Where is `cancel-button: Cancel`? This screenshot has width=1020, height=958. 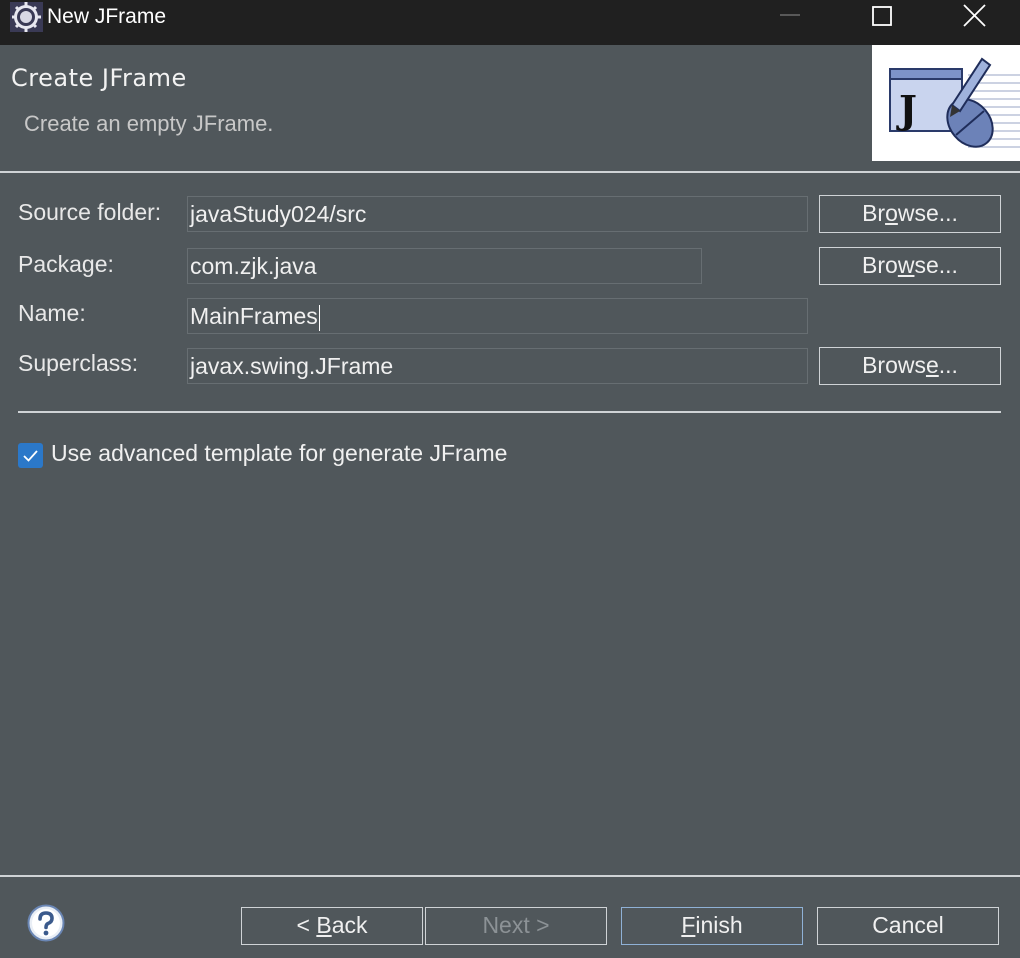
cancel-button: Cancel is located at coordinates (908, 926).